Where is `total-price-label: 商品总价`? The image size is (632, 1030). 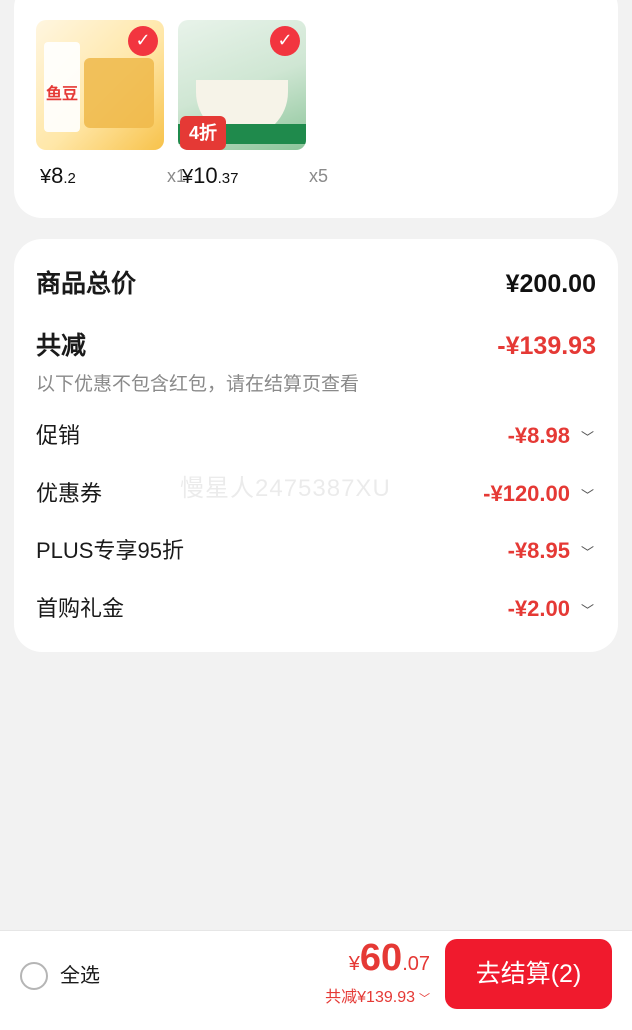
total-price-label: 商品总价 is located at coordinates (86, 284).